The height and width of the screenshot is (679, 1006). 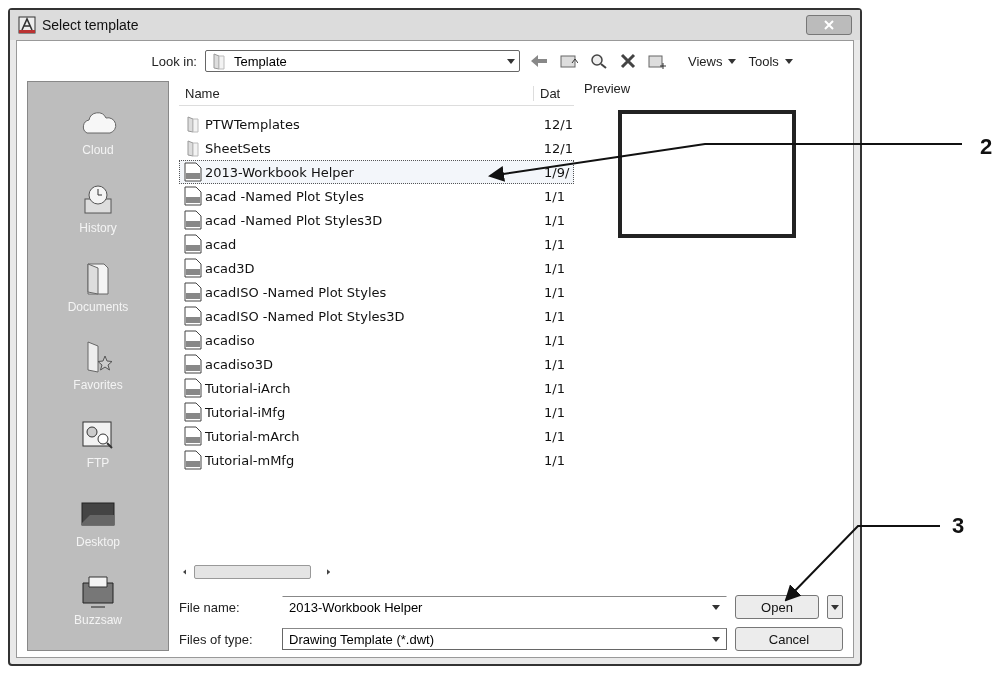 I want to click on close-icon, so click(x=829, y=25).